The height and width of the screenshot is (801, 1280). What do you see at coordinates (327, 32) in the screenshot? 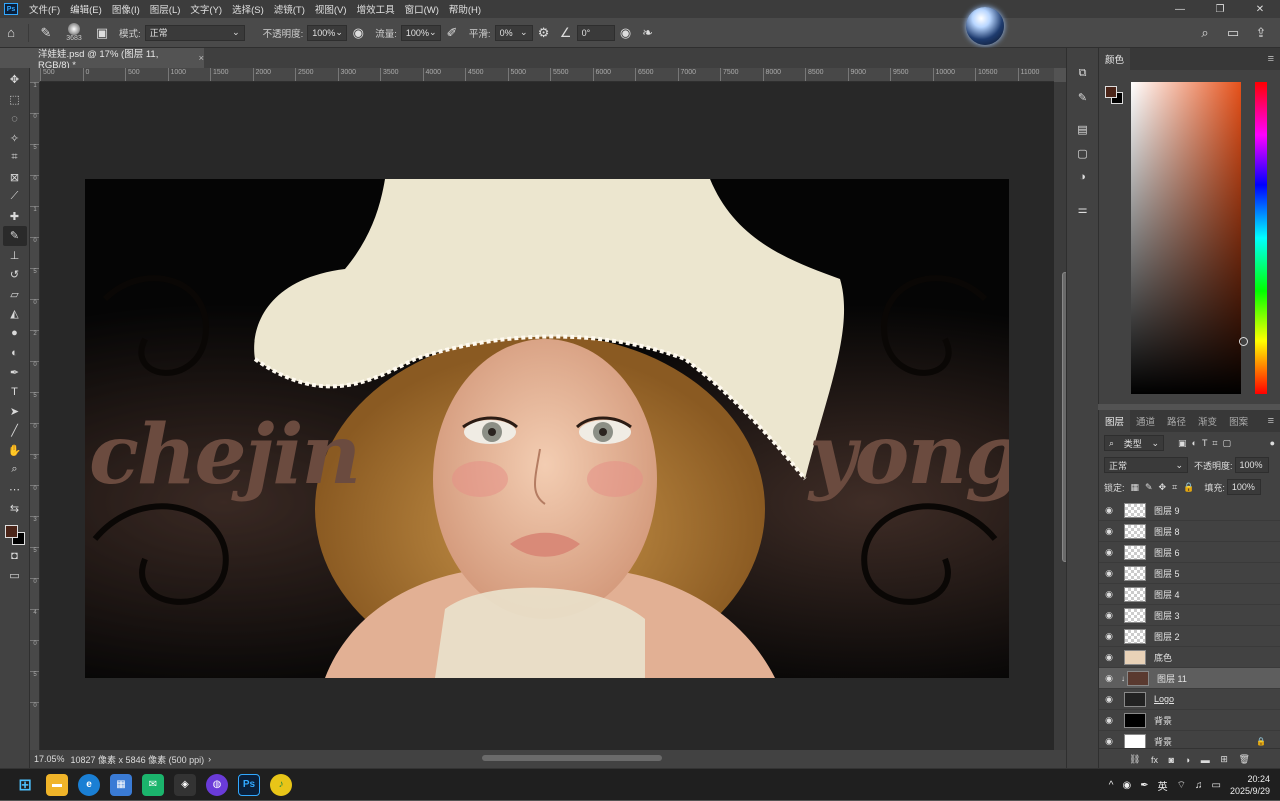
I see `opacity-input: 100% ⌄` at bounding box center [327, 32].